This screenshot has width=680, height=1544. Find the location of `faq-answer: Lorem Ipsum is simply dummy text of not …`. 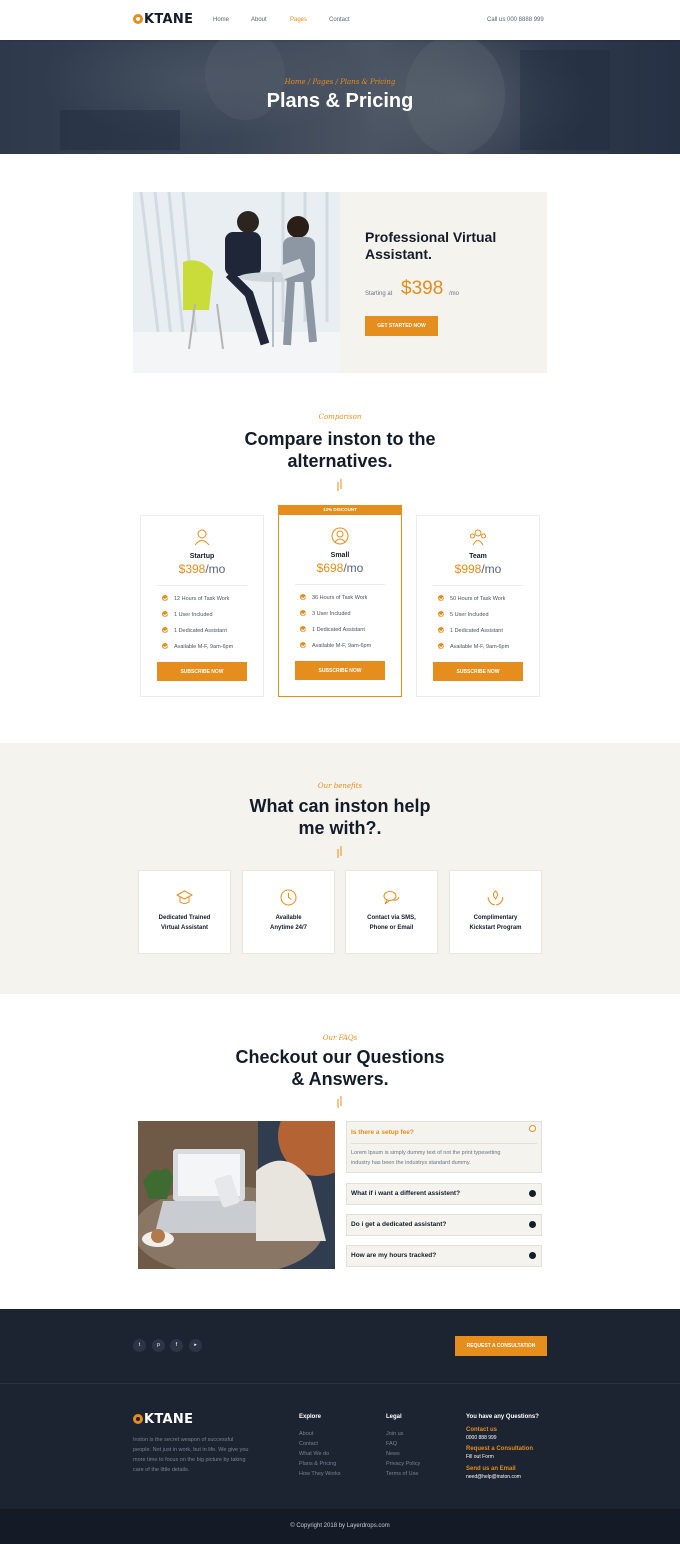

faq-answer: Lorem Ipsum is simply dummy text of not … is located at coordinates (444, 1158).